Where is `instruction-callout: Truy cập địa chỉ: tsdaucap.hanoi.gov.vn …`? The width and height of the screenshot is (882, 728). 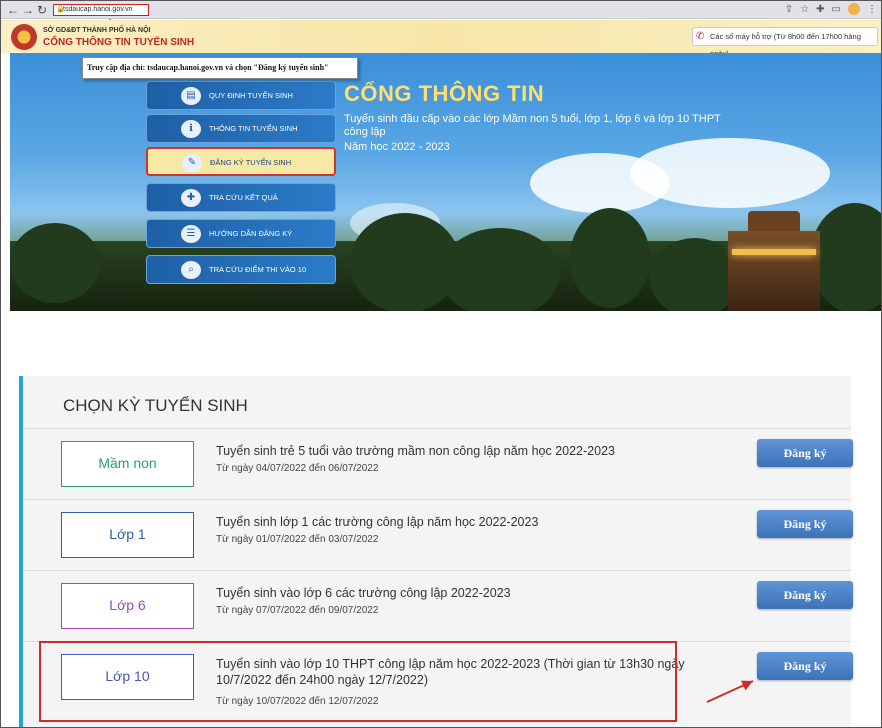
instruction-callout: Truy cập địa chỉ: tsdaucap.hanoi.gov.vn … is located at coordinates (220, 68).